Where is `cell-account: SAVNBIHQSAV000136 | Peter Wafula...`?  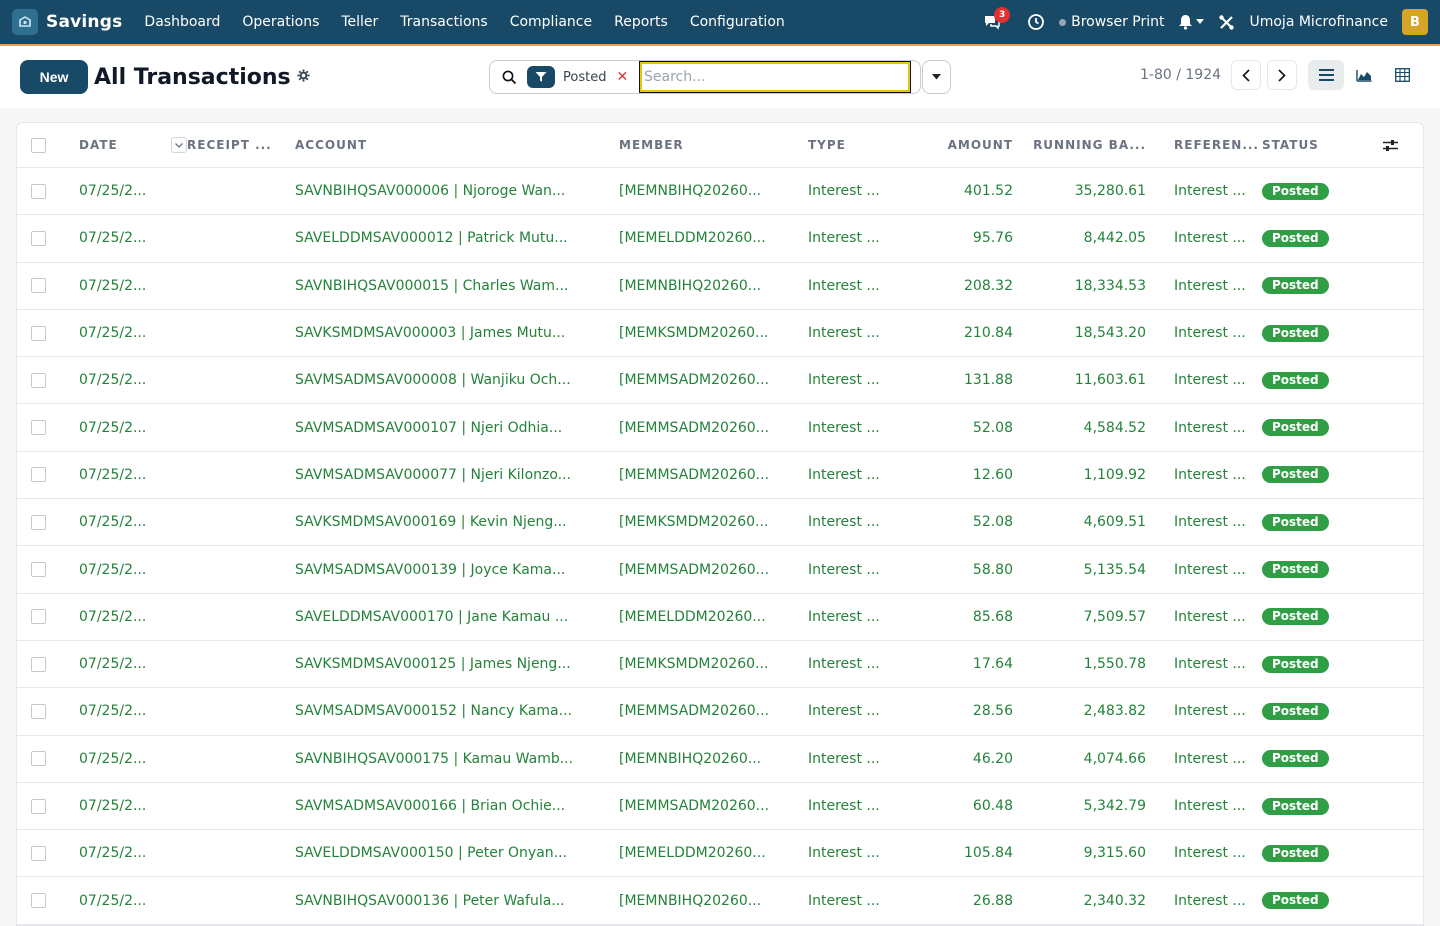 cell-account: SAVNBIHQSAV000136 | Peter Wafula... is located at coordinates (457, 901).